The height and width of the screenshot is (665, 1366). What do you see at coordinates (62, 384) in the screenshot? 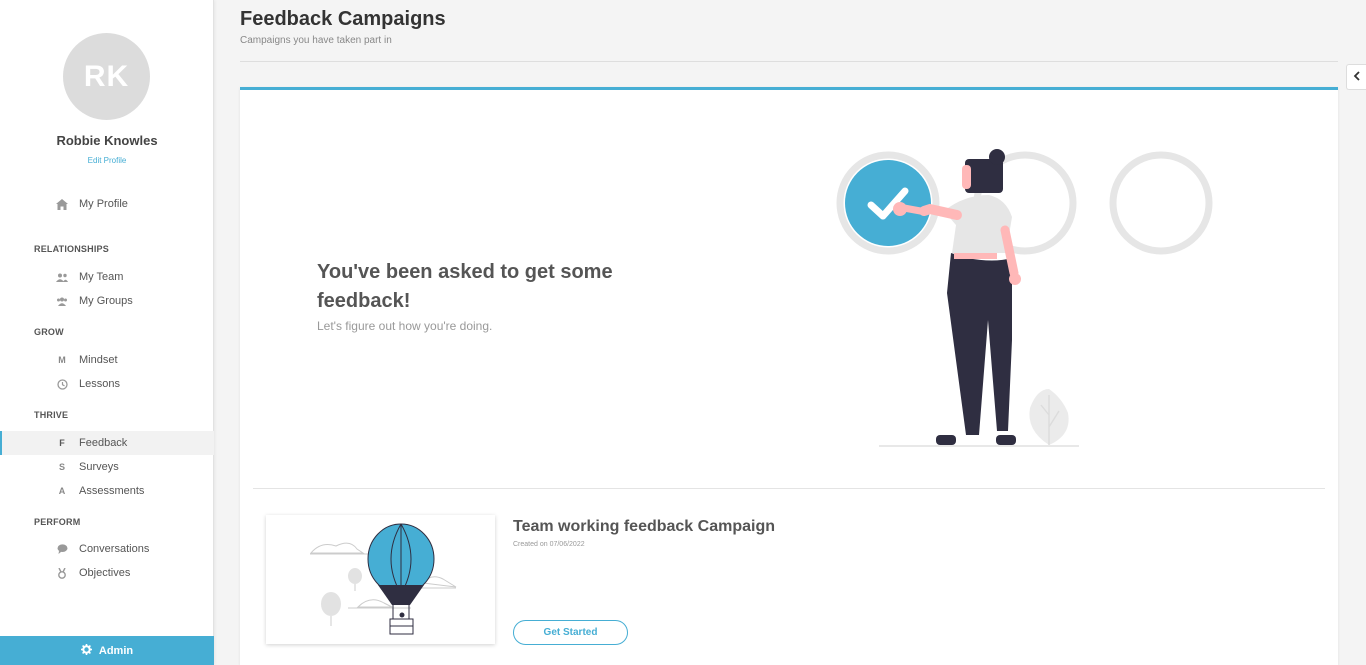
I see `lessons-icon` at bounding box center [62, 384].